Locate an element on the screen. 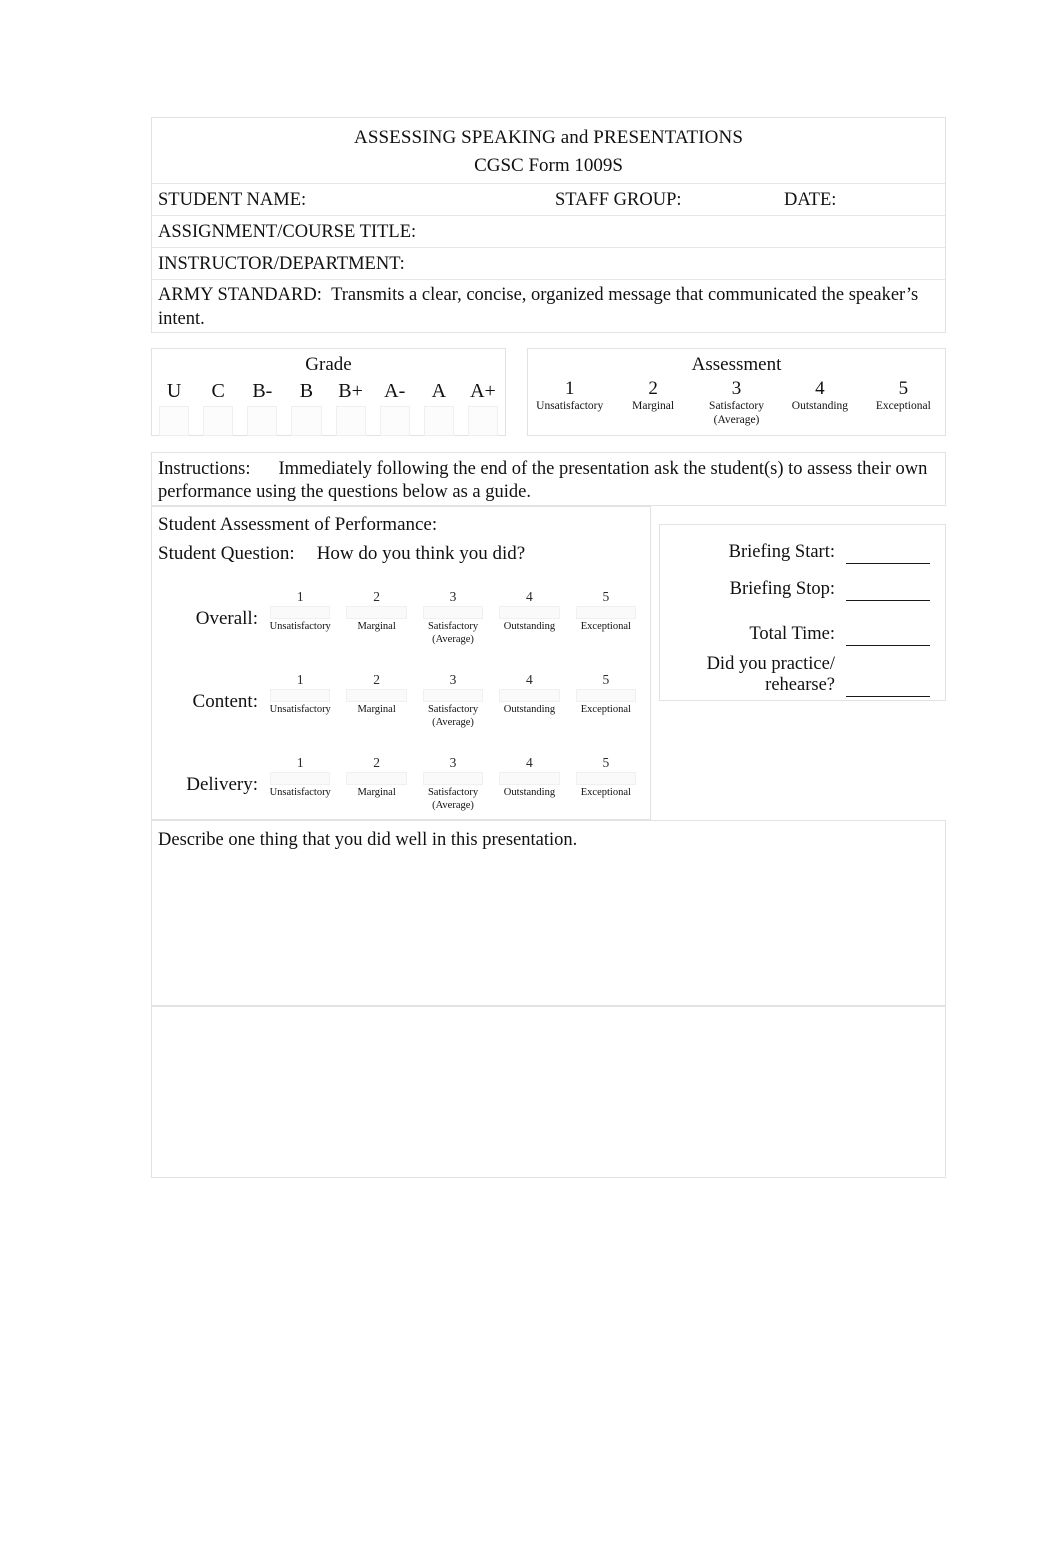  assessment-level-2: 2 Marginal is located at coordinates (652, 402).